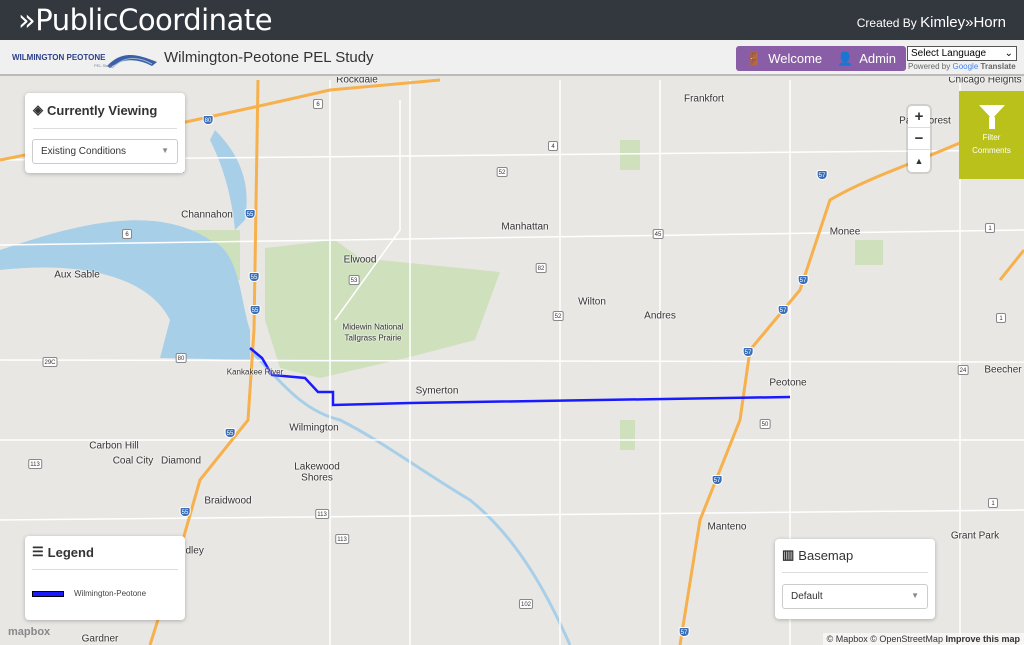 Image resolution: width=1024 pixels, height=645 pixels. I want to click on filter-comments-button: Filter Comments, so click(991, 135).